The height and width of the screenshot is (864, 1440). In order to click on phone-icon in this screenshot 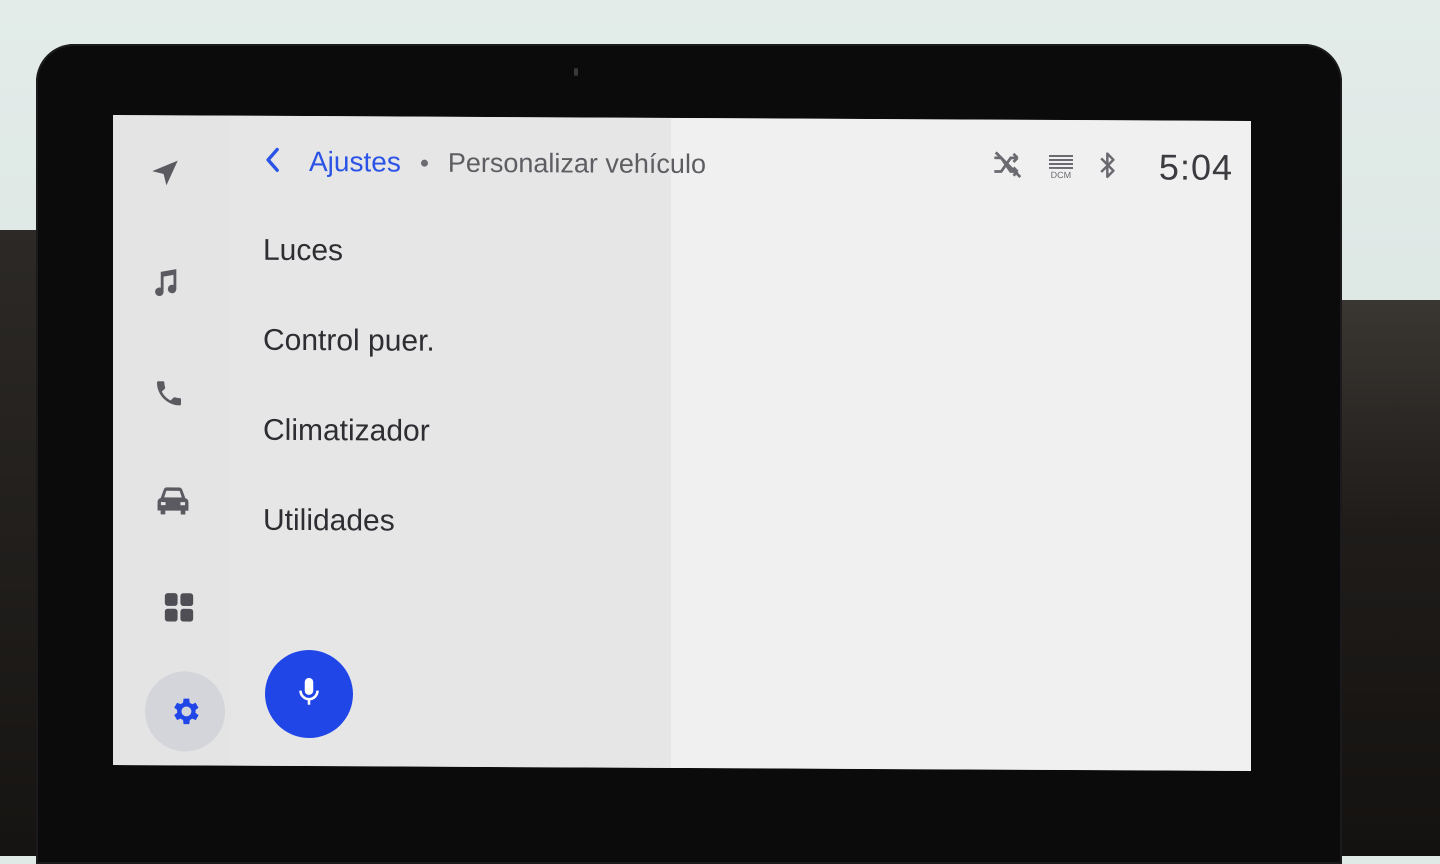, I will do `click(169, 393)`.